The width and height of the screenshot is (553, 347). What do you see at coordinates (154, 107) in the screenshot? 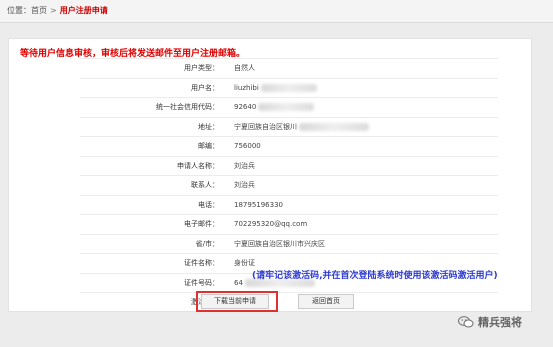
I see `credit-code-label: 统一社会信用代码：` at bounding box center [154, 107].